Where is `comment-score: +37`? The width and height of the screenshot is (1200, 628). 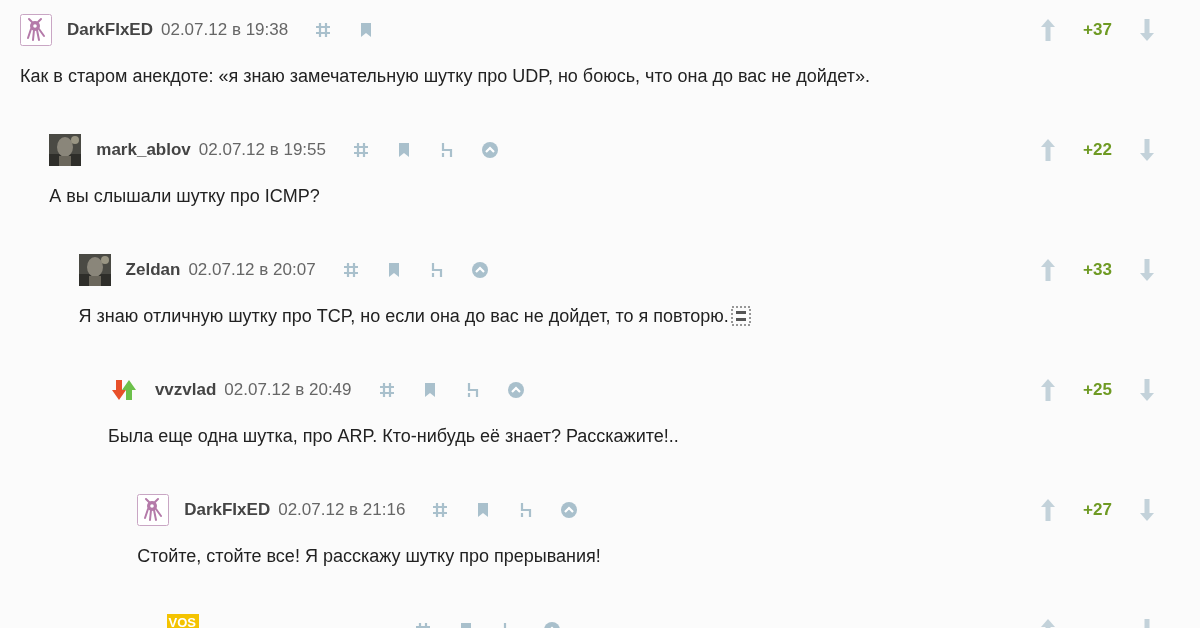
comment-score: +37 is located at coordinates (1097, 30).